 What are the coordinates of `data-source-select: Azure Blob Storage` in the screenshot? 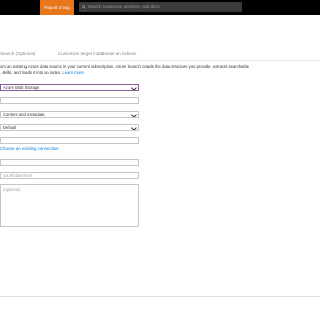 It's located at (69, 87).